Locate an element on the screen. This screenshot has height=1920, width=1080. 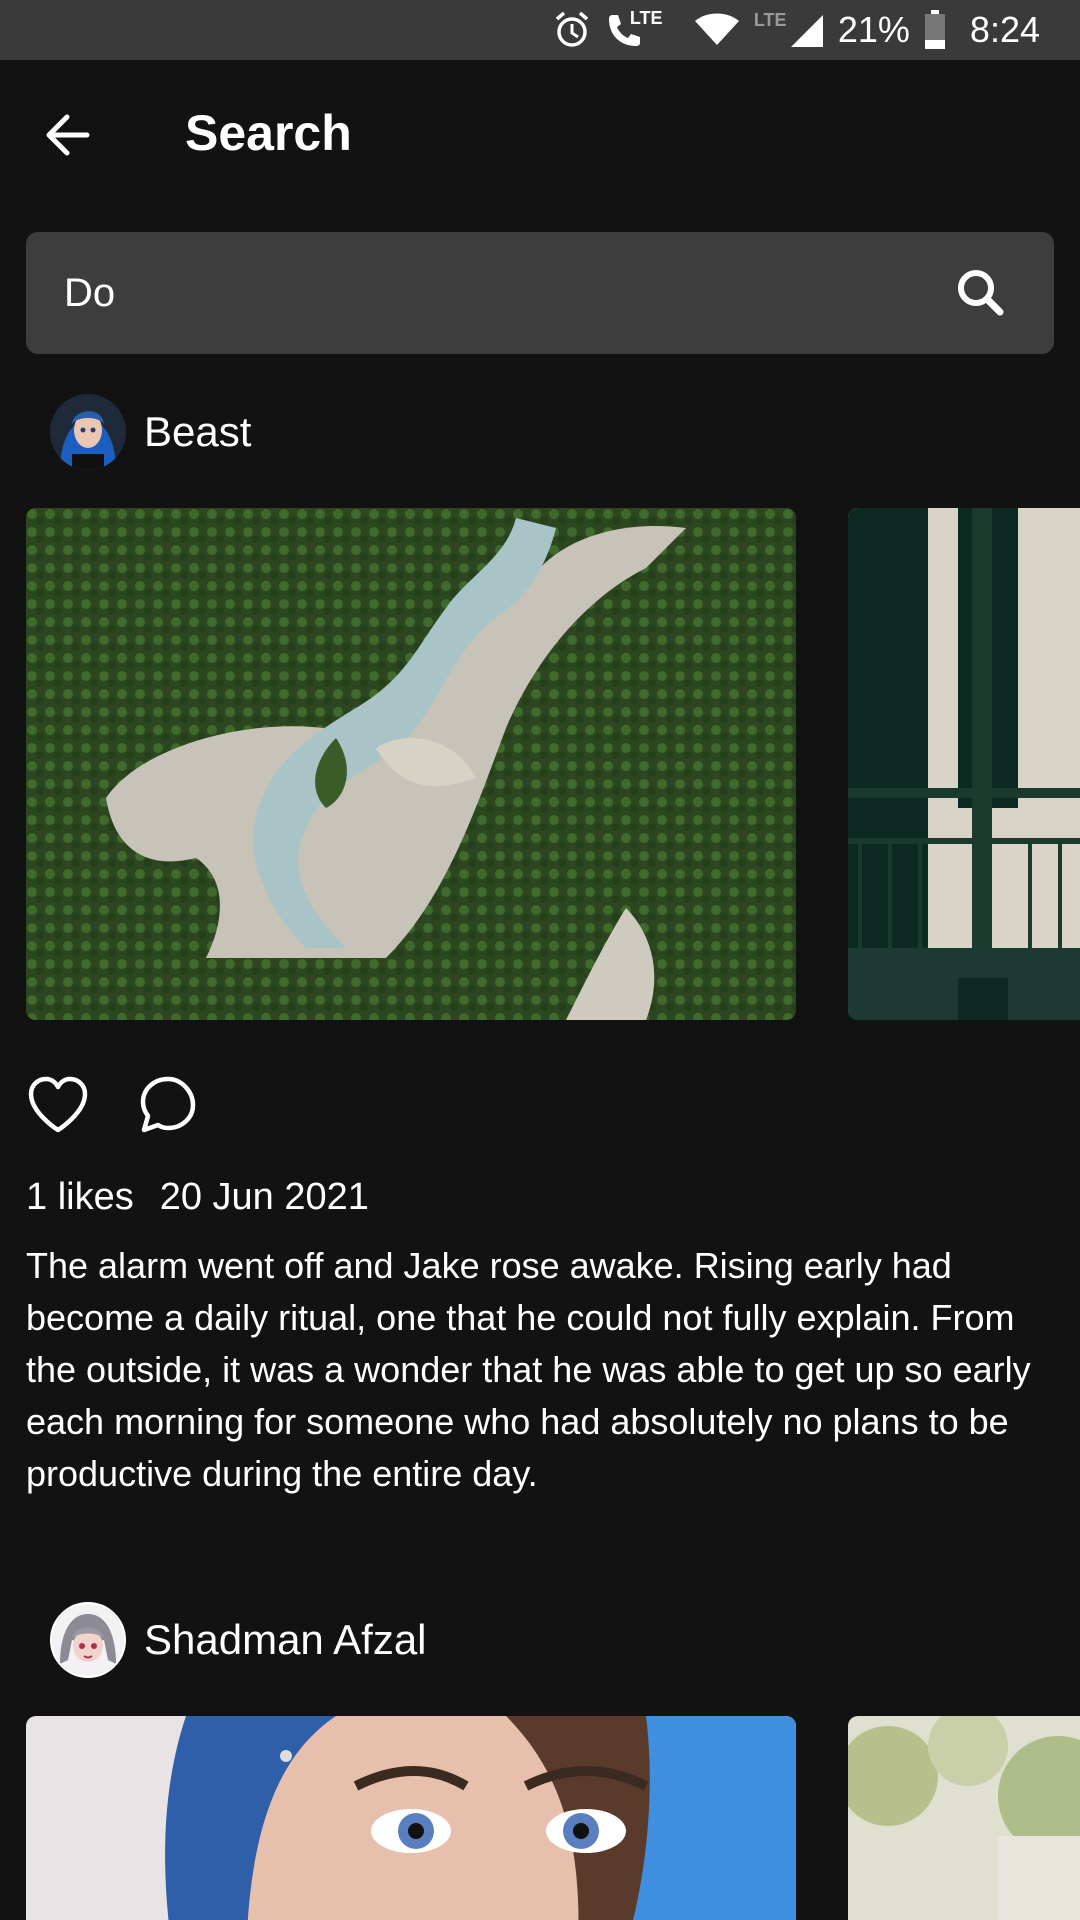
search-button is located at coordinates (980, 292).